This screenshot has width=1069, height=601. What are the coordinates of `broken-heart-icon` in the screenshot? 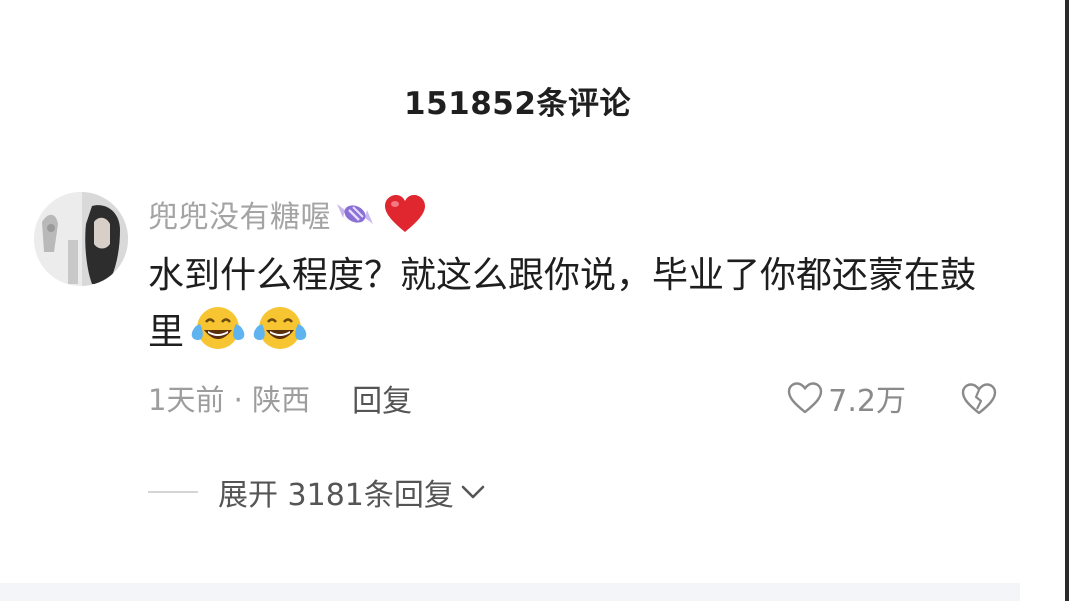 It's located at (979, 399).